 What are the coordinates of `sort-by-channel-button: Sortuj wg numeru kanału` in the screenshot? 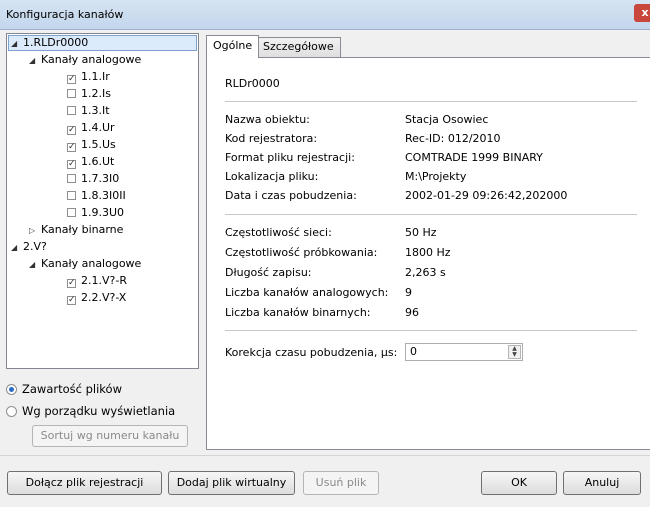 It's located at (110, 436).